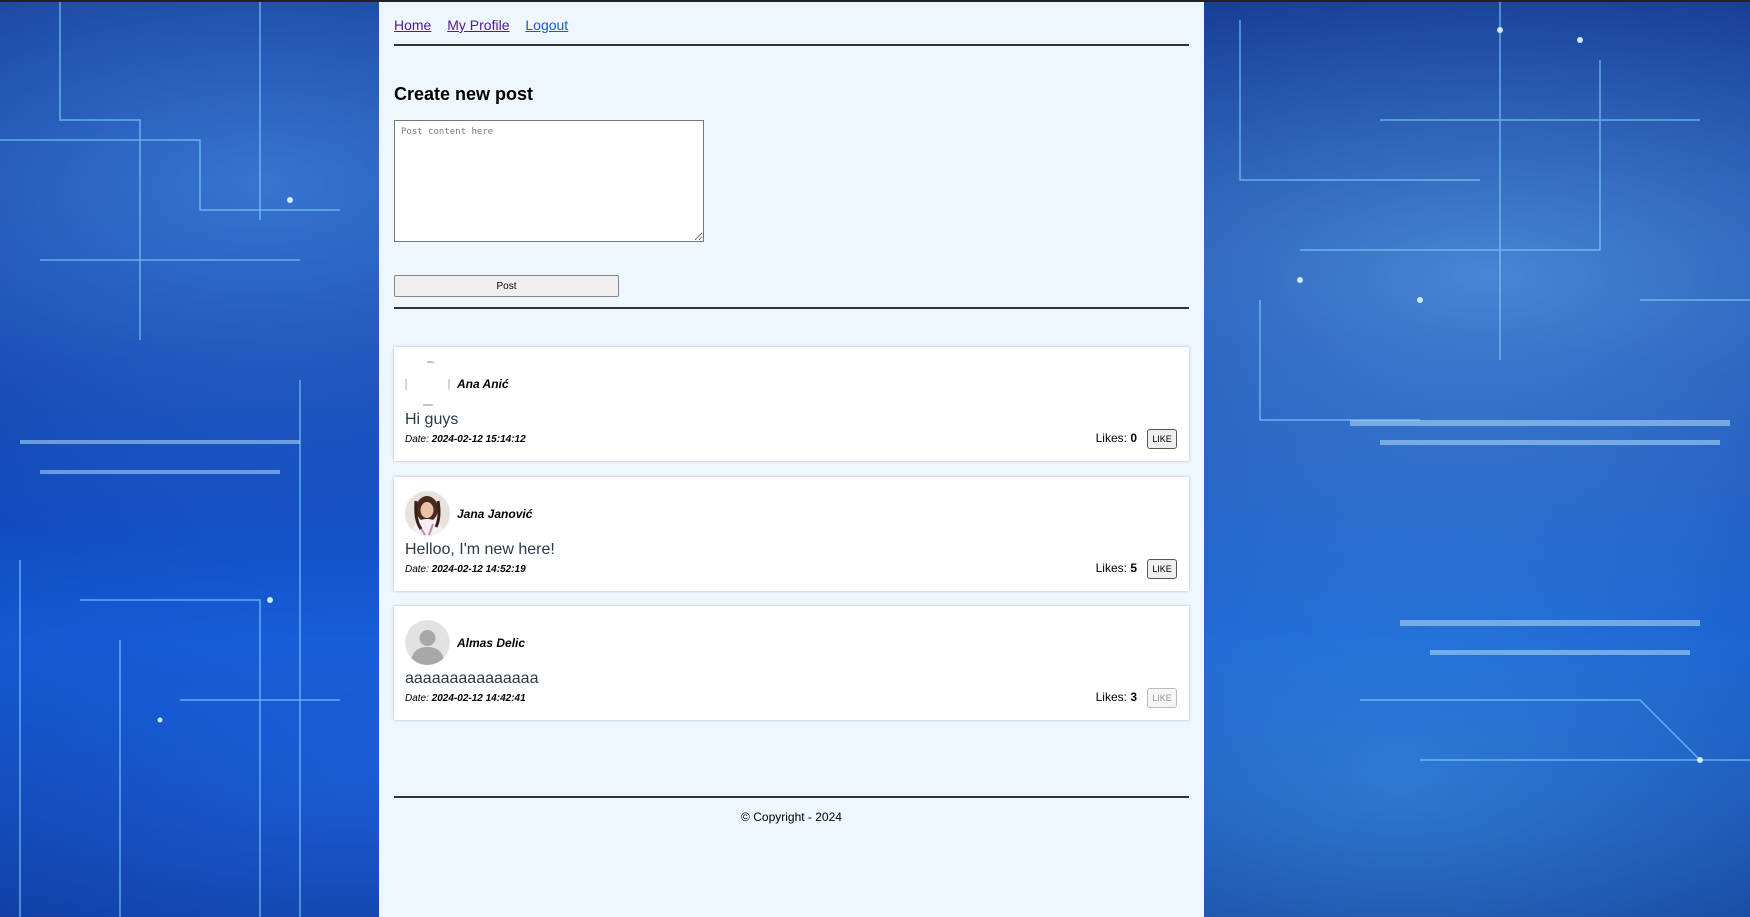 Image resolution: width=1750 pixels, height=917 pixels. I want to click on likes-count: Likes: 3, so click(1116, 697).